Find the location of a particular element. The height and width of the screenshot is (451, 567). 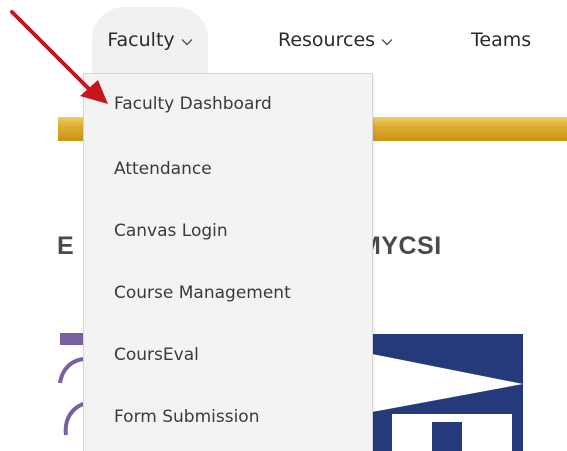

nav-item-teams: Teams is located at coordinates (501, 40).